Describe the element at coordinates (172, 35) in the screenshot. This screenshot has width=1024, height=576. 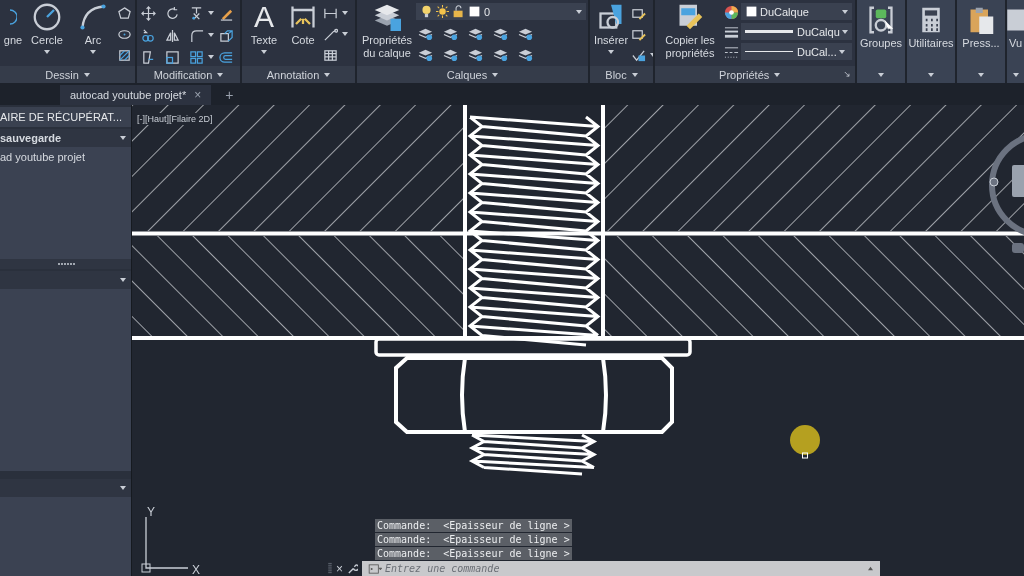
I see `mirror-icon` at that location.